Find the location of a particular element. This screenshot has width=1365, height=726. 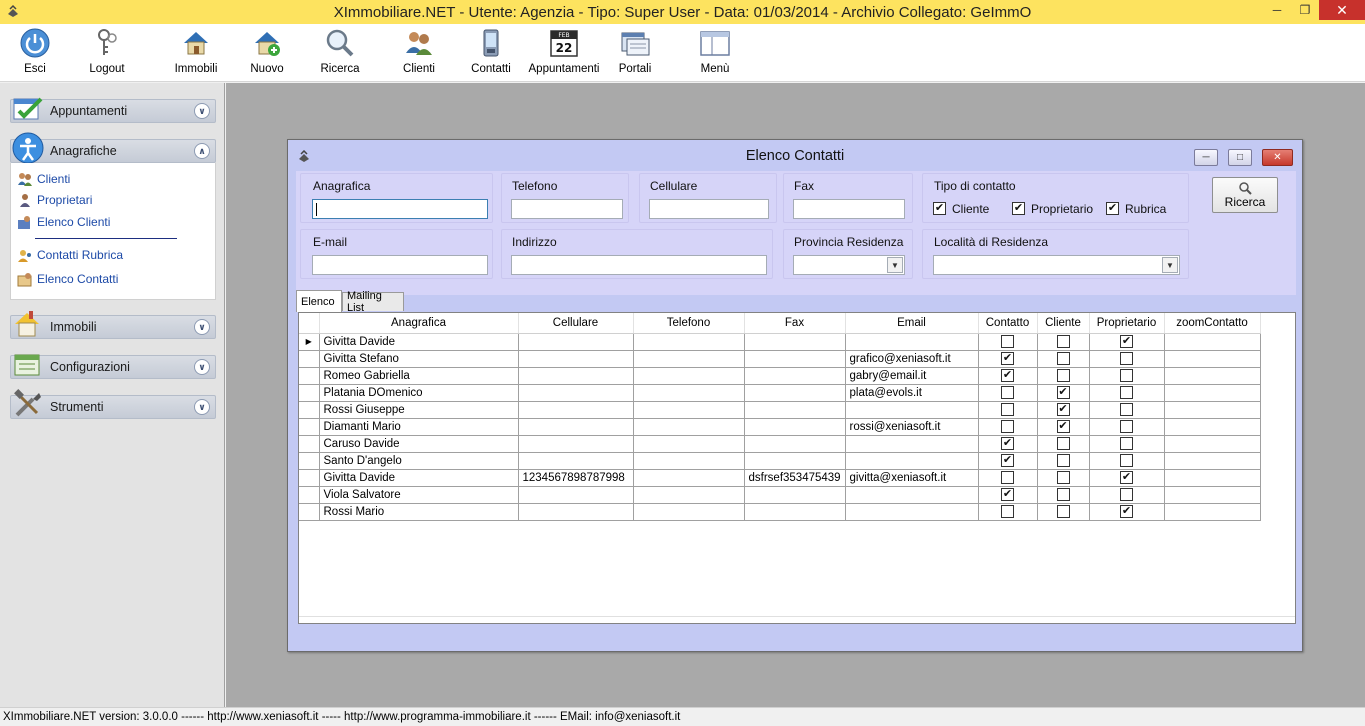

sidebar-link-proprietari: Proprietari is located at coordinates (54, 200).